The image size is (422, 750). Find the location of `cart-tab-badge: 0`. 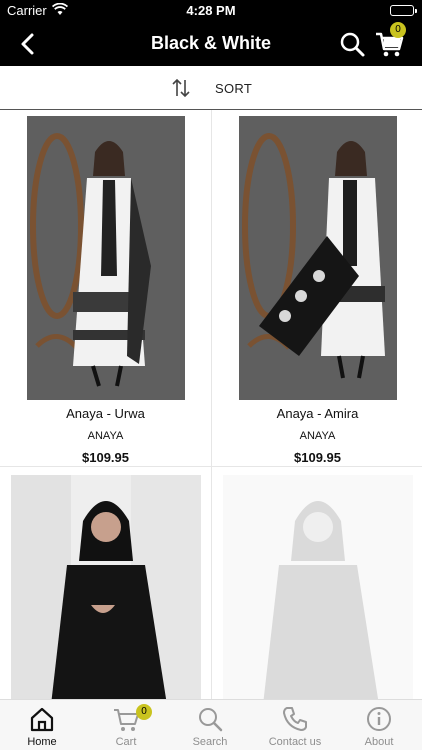

cart-tab-badge: 0 is located at coordinates (144, 712).